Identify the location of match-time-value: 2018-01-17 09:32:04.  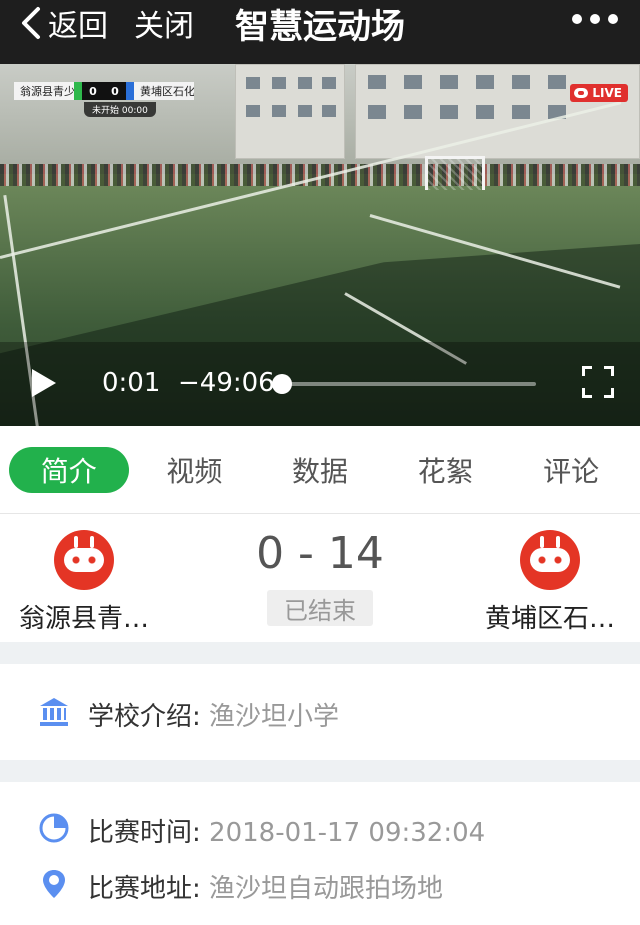
(347, 833).